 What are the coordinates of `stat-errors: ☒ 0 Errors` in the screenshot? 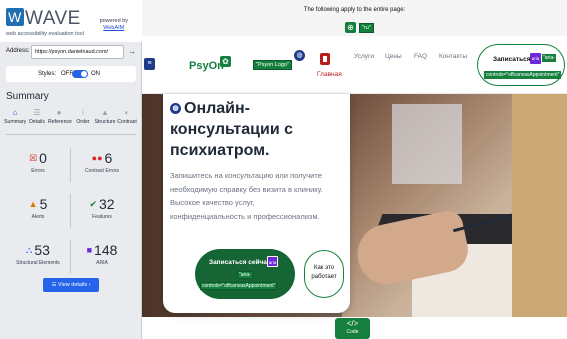 It's located at (38, 162).